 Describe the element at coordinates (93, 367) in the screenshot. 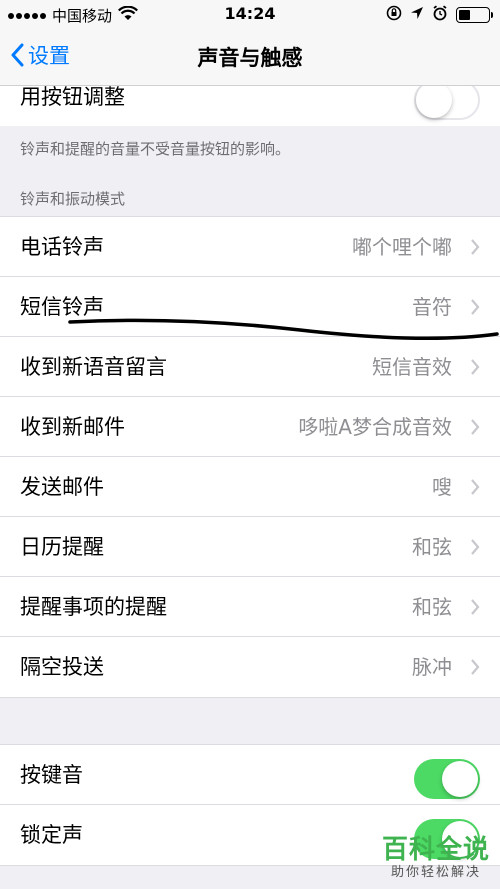

I see `row-label: 收到新语音留言` at that location.